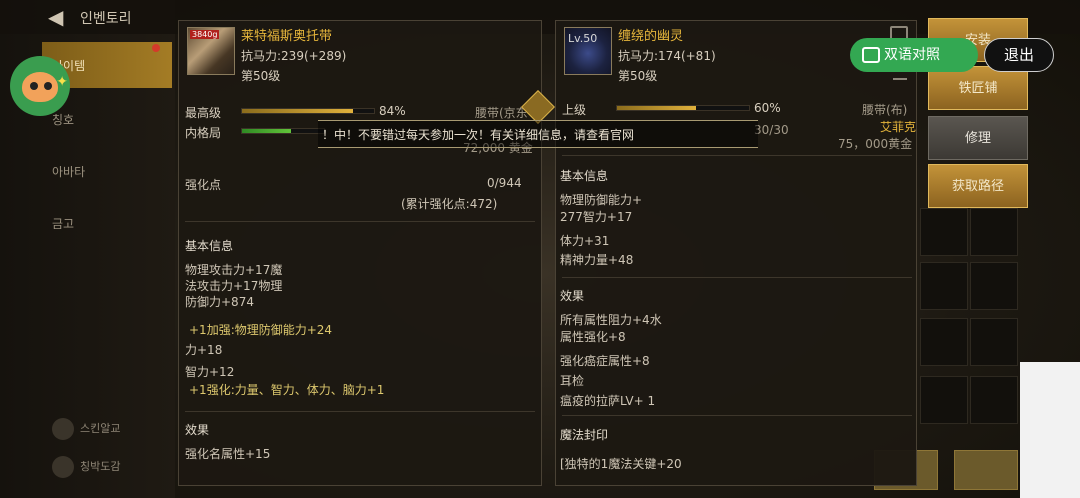 This screenshot has height=498, width=1080. Describe the element at coordinates (449, 204) in the screenshot. I see `enhance-total: (累计强化点:472)` at that location.